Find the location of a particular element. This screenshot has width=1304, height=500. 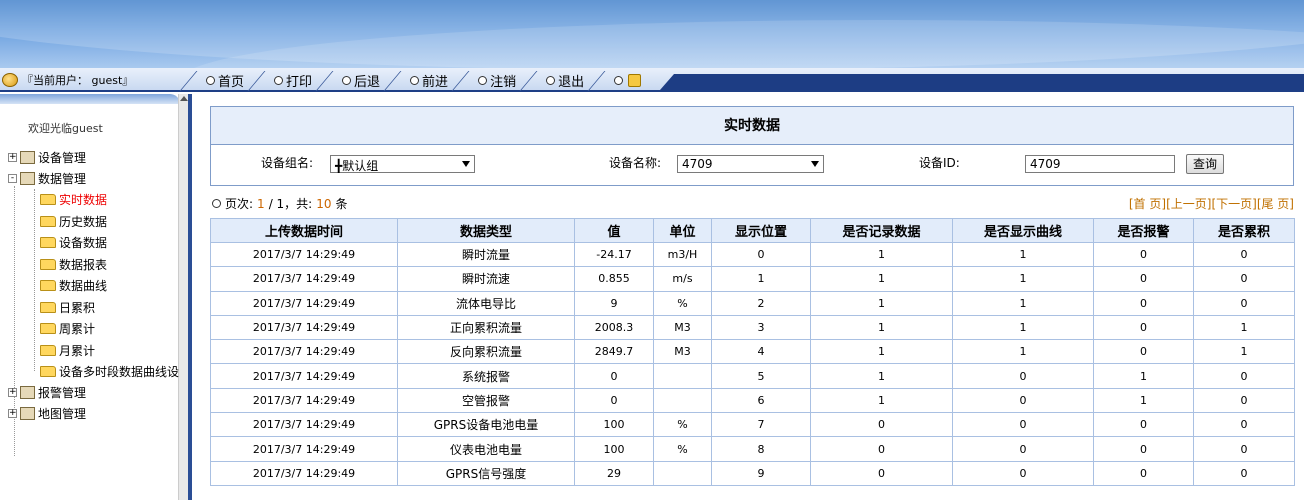

table-cell is located at coordinates (682, 376).